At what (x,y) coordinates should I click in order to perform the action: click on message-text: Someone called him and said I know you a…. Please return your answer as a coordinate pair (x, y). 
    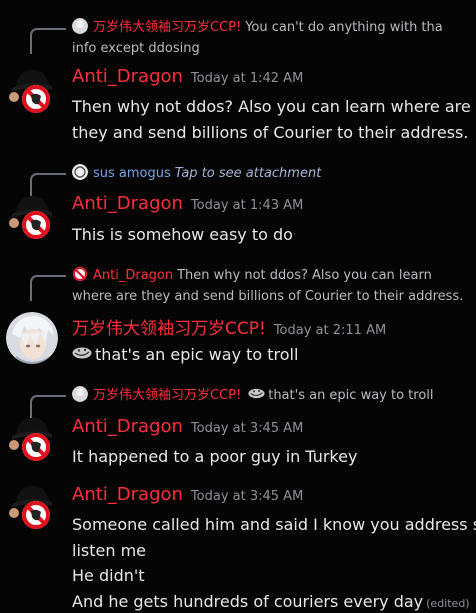
    Looking at the image, I should click on (274, 524).